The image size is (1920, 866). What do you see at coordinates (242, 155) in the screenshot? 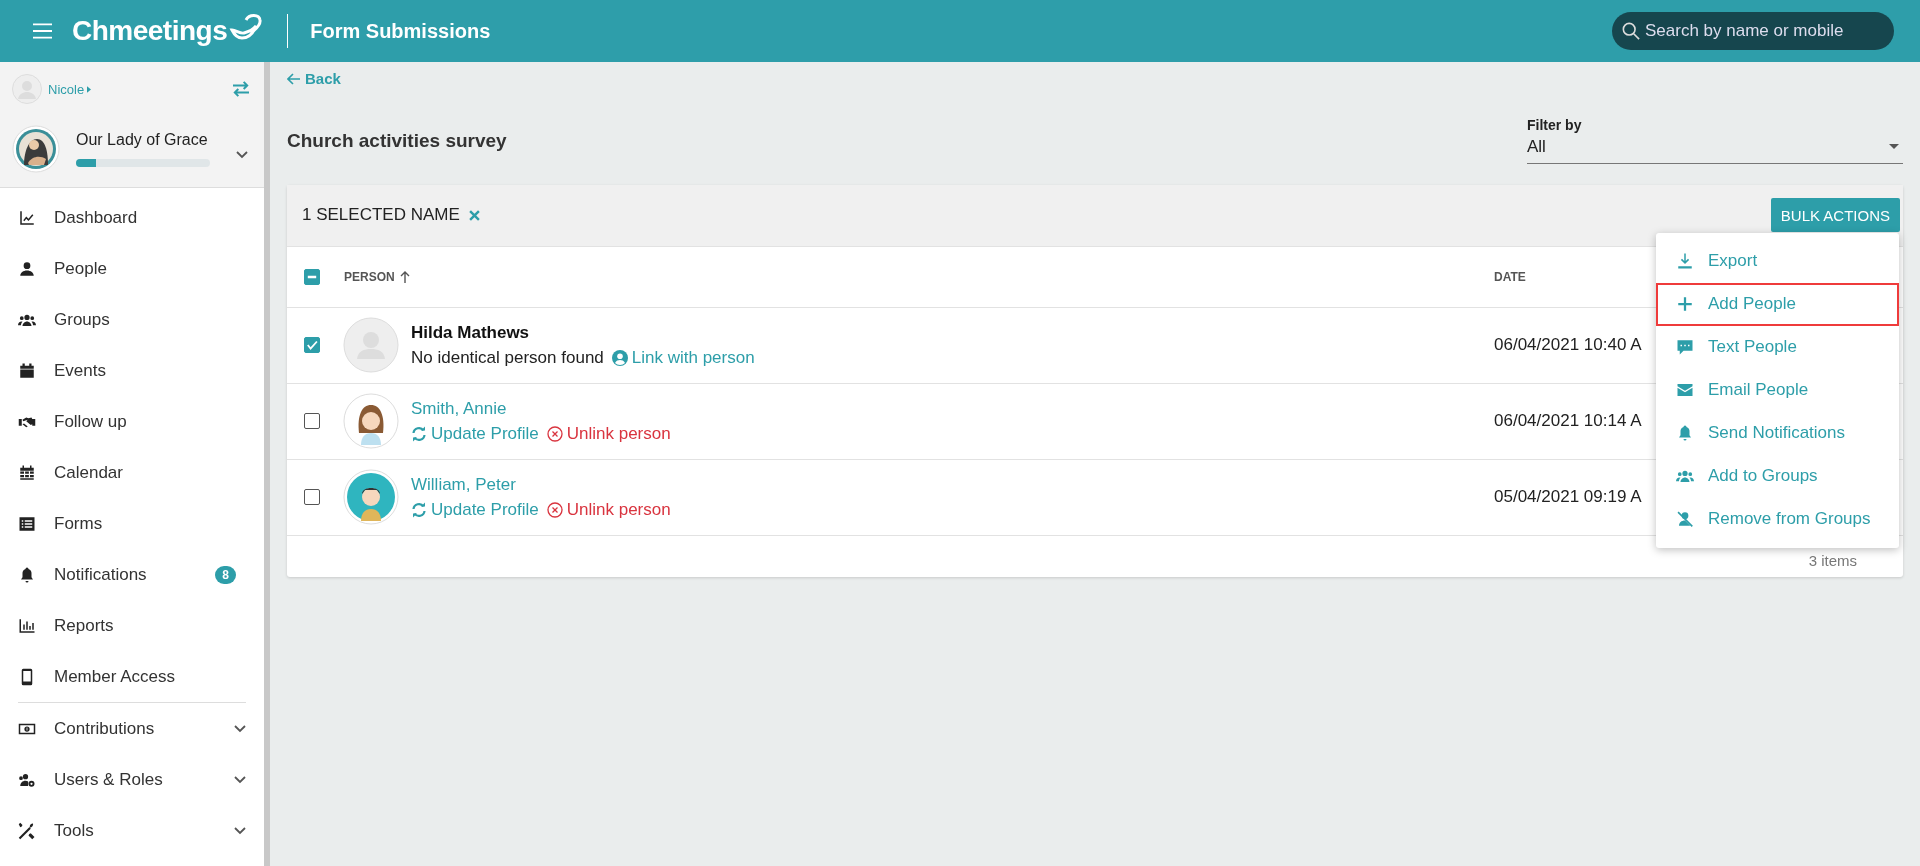
I see `chevron-icon` at bounding box center [242, 155].